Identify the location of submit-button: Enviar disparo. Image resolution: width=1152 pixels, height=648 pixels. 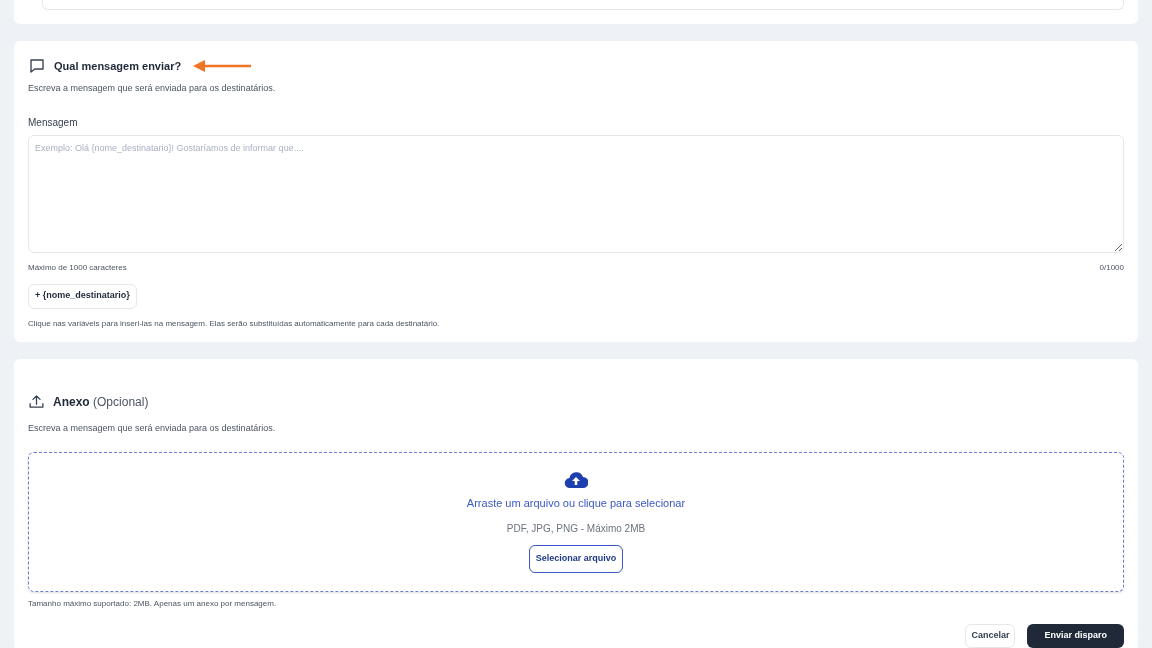
(1075, 636).